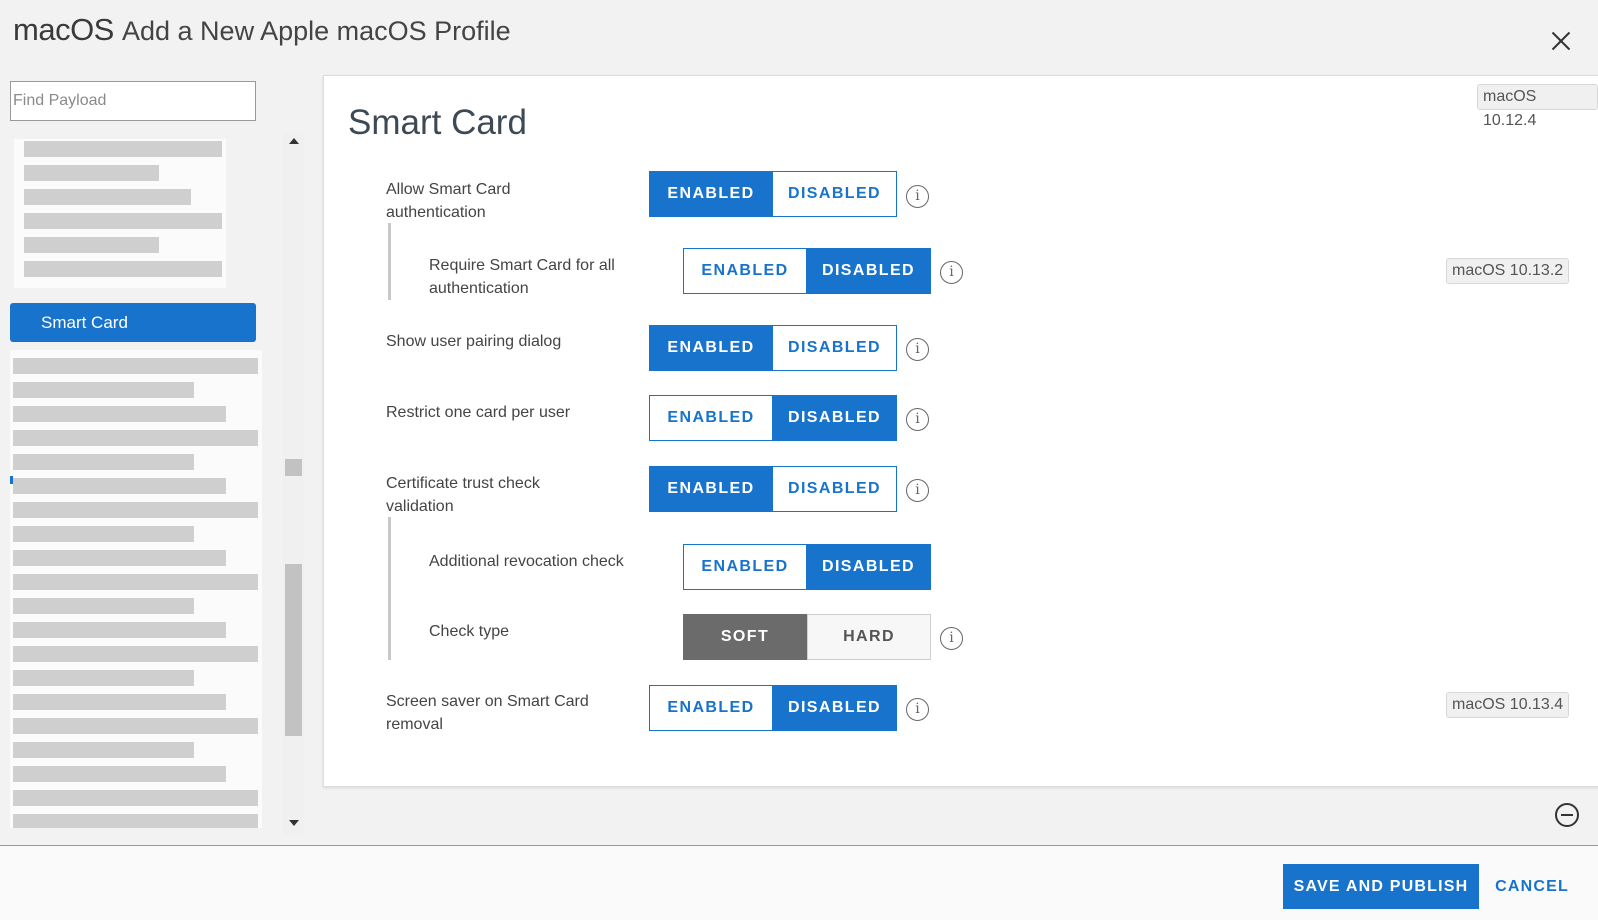 Image resolution: width=1598 pixels, height=920 pixels. I want to click on payload-title: Smart Card, so click(437, 122).